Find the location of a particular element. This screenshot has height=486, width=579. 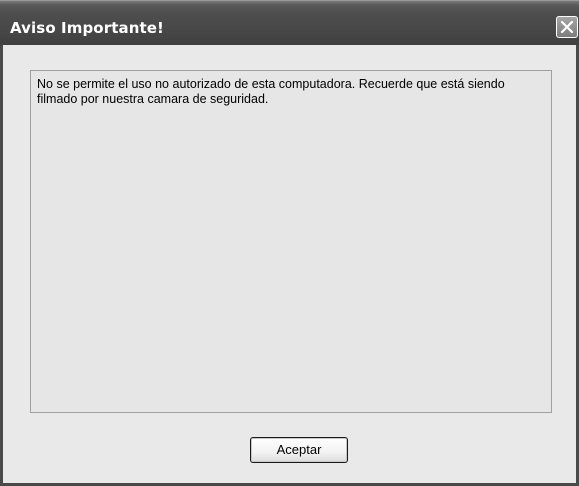

title-bar: Aviso Importante! is located at coordinates (289, 22).